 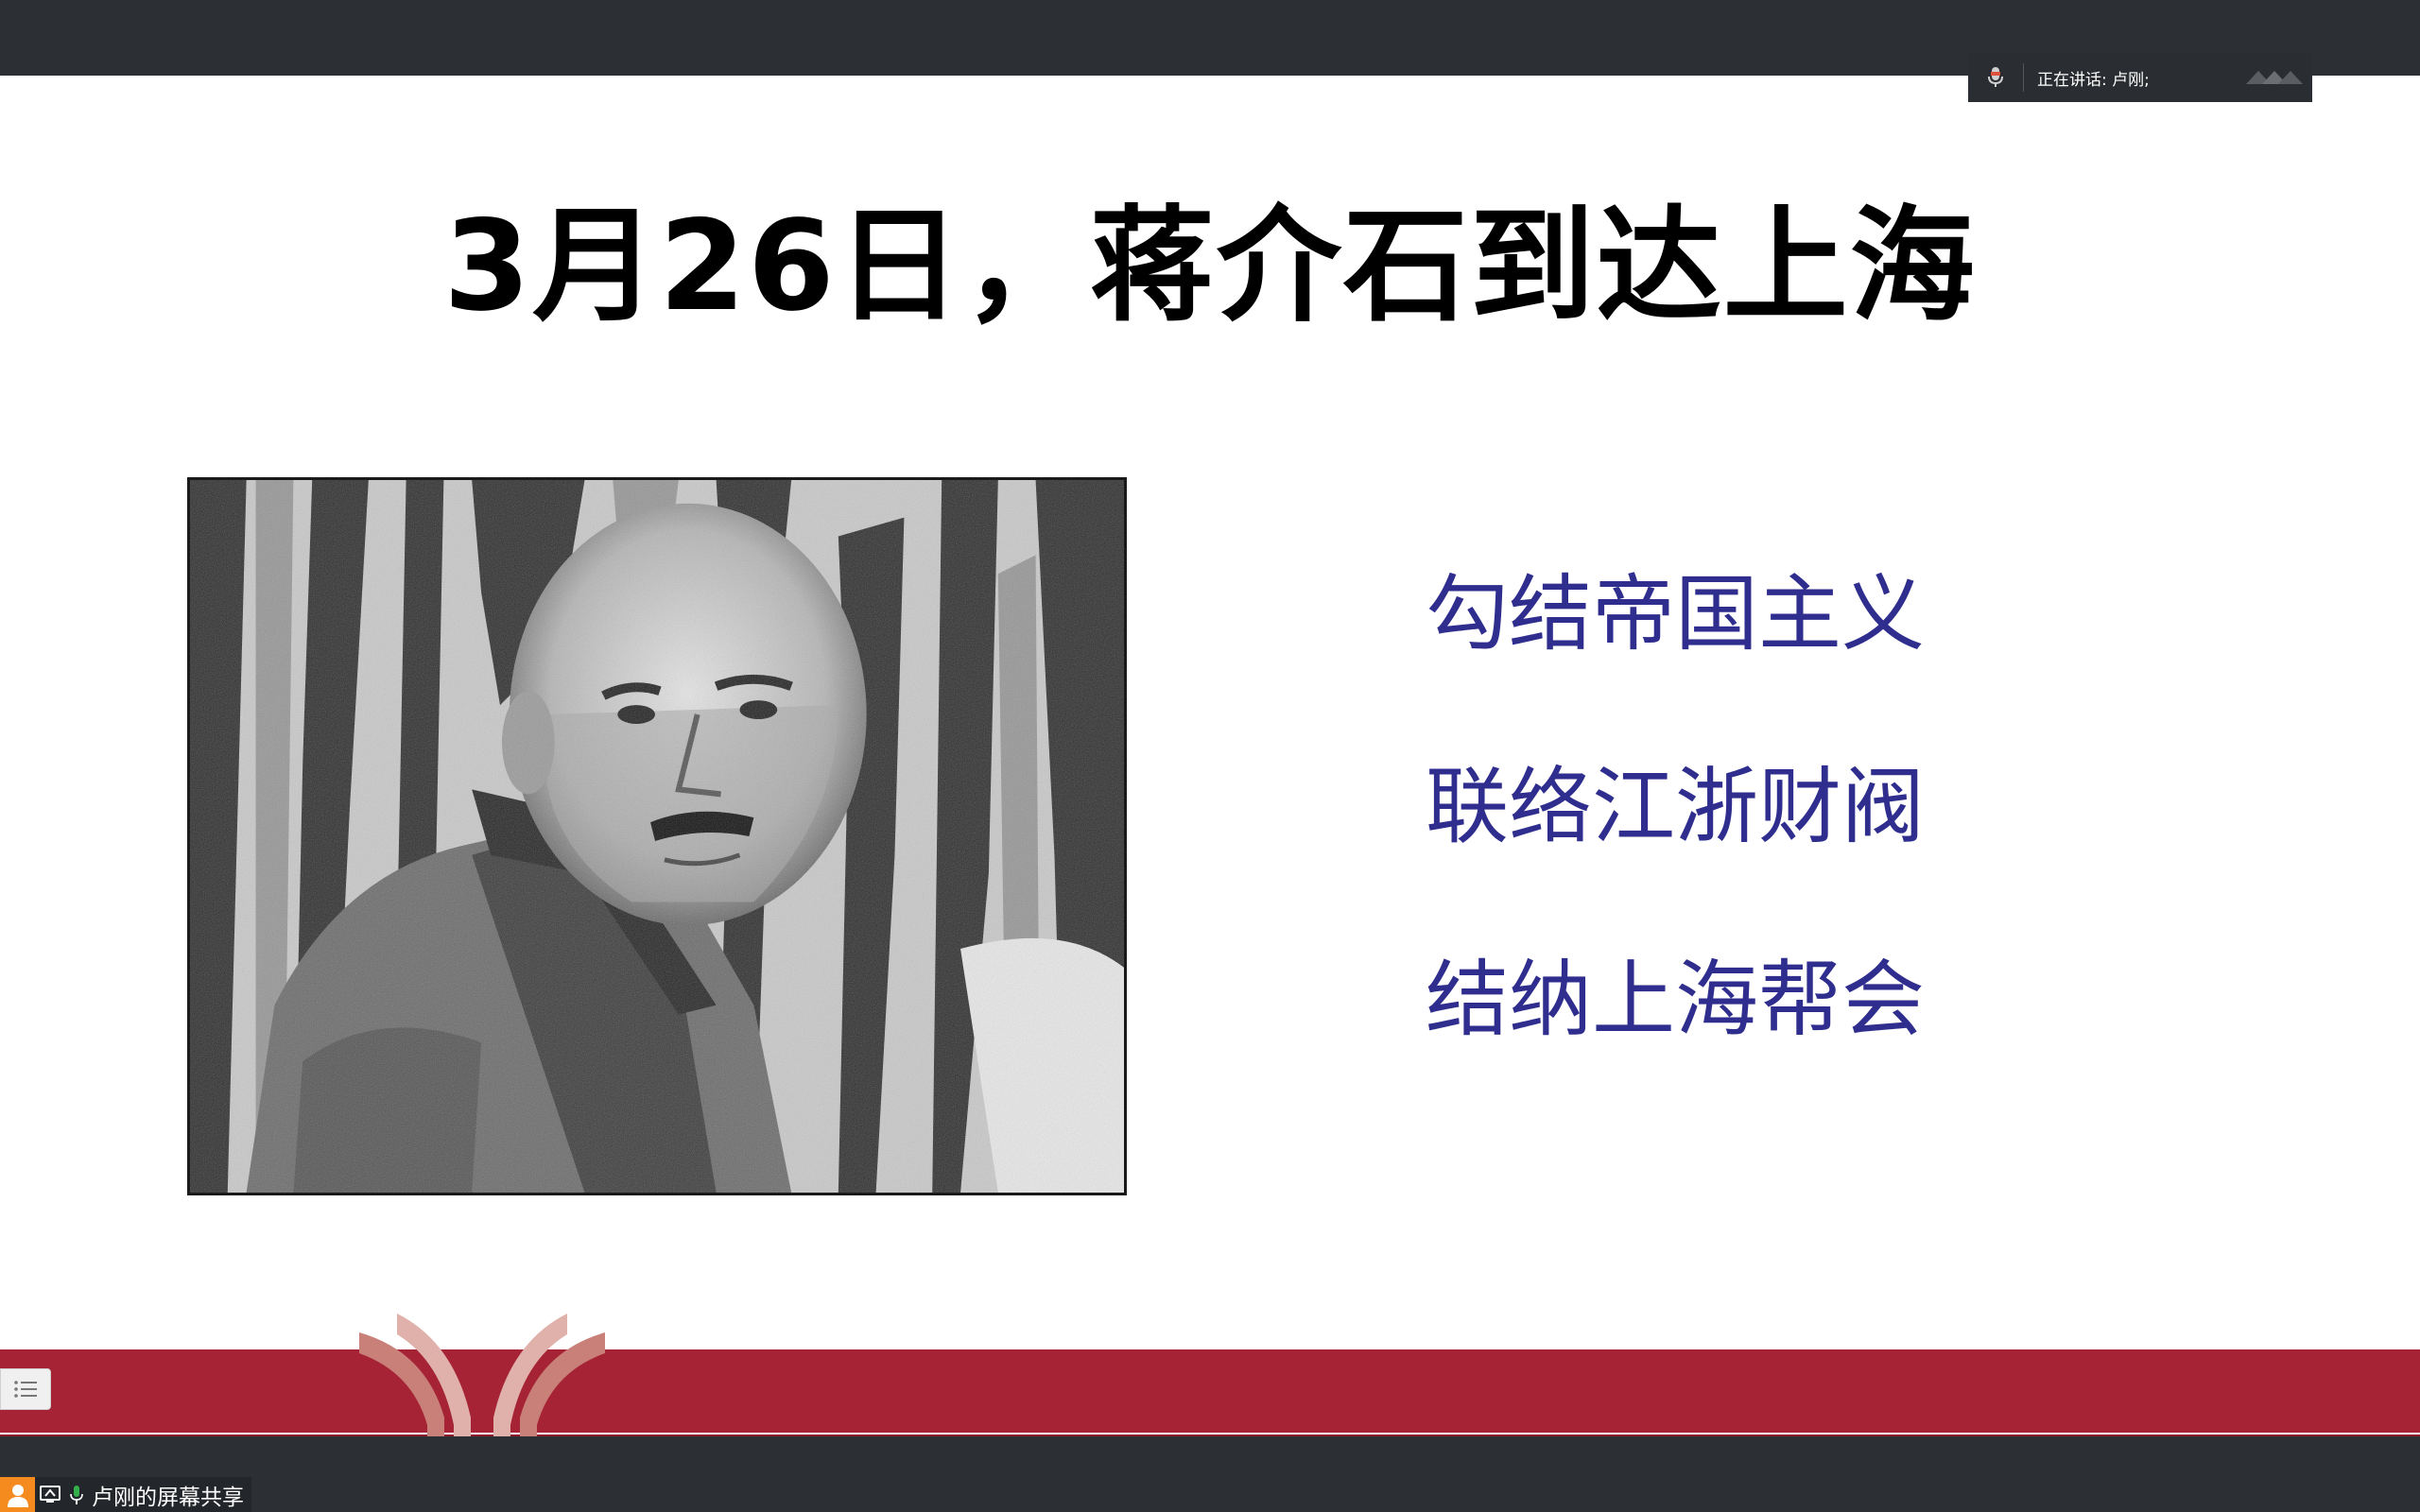 What do you see at coordinates (1676, 806) in the screenshot?
I see `bullet-item: 联络江浙财阀` at bounding box center [1676, 806].